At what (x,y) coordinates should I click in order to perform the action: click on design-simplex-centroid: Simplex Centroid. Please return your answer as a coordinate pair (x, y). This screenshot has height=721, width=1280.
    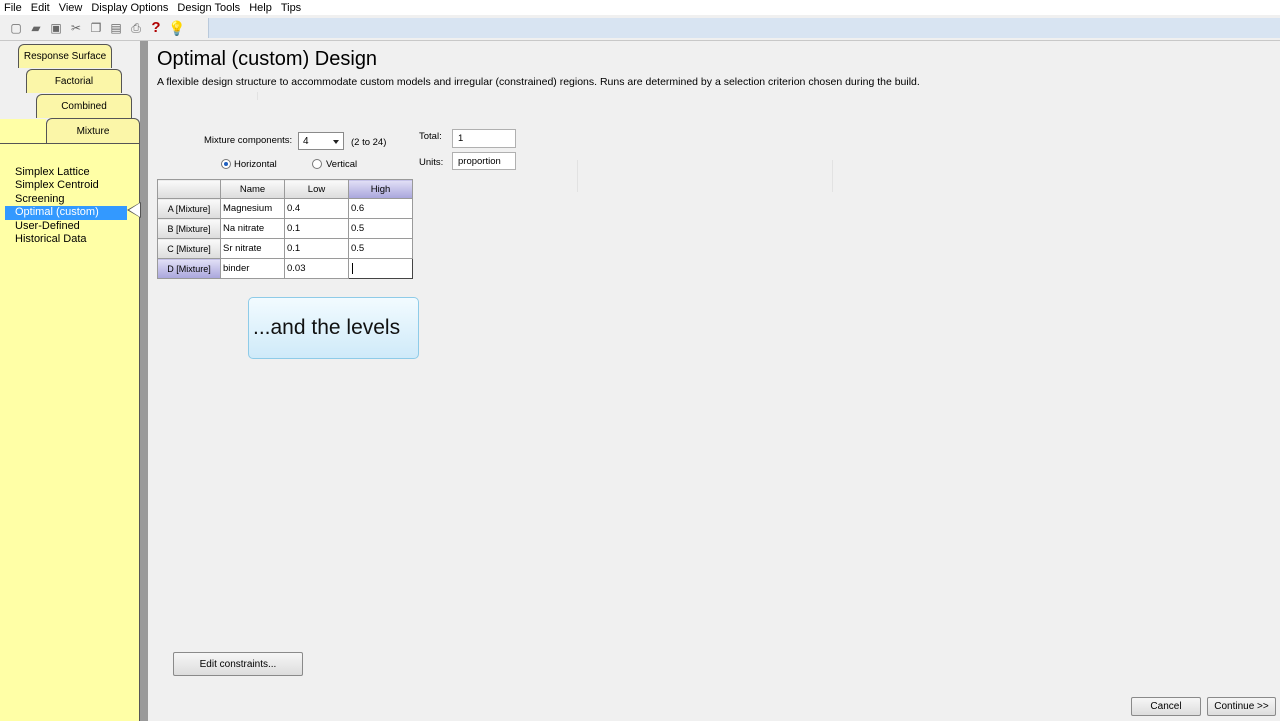
    Looking at the image, I should click on (66, 185).